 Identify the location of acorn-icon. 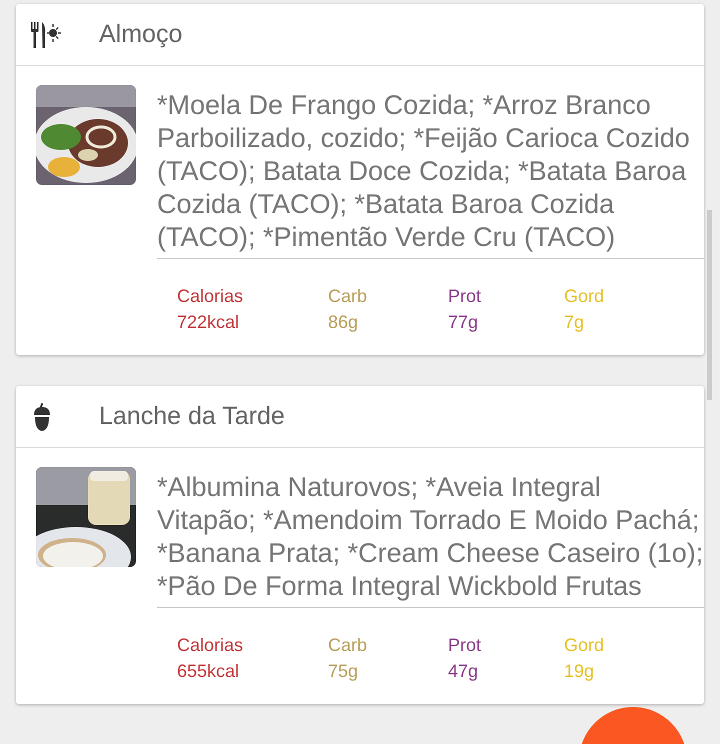
(42, 416).